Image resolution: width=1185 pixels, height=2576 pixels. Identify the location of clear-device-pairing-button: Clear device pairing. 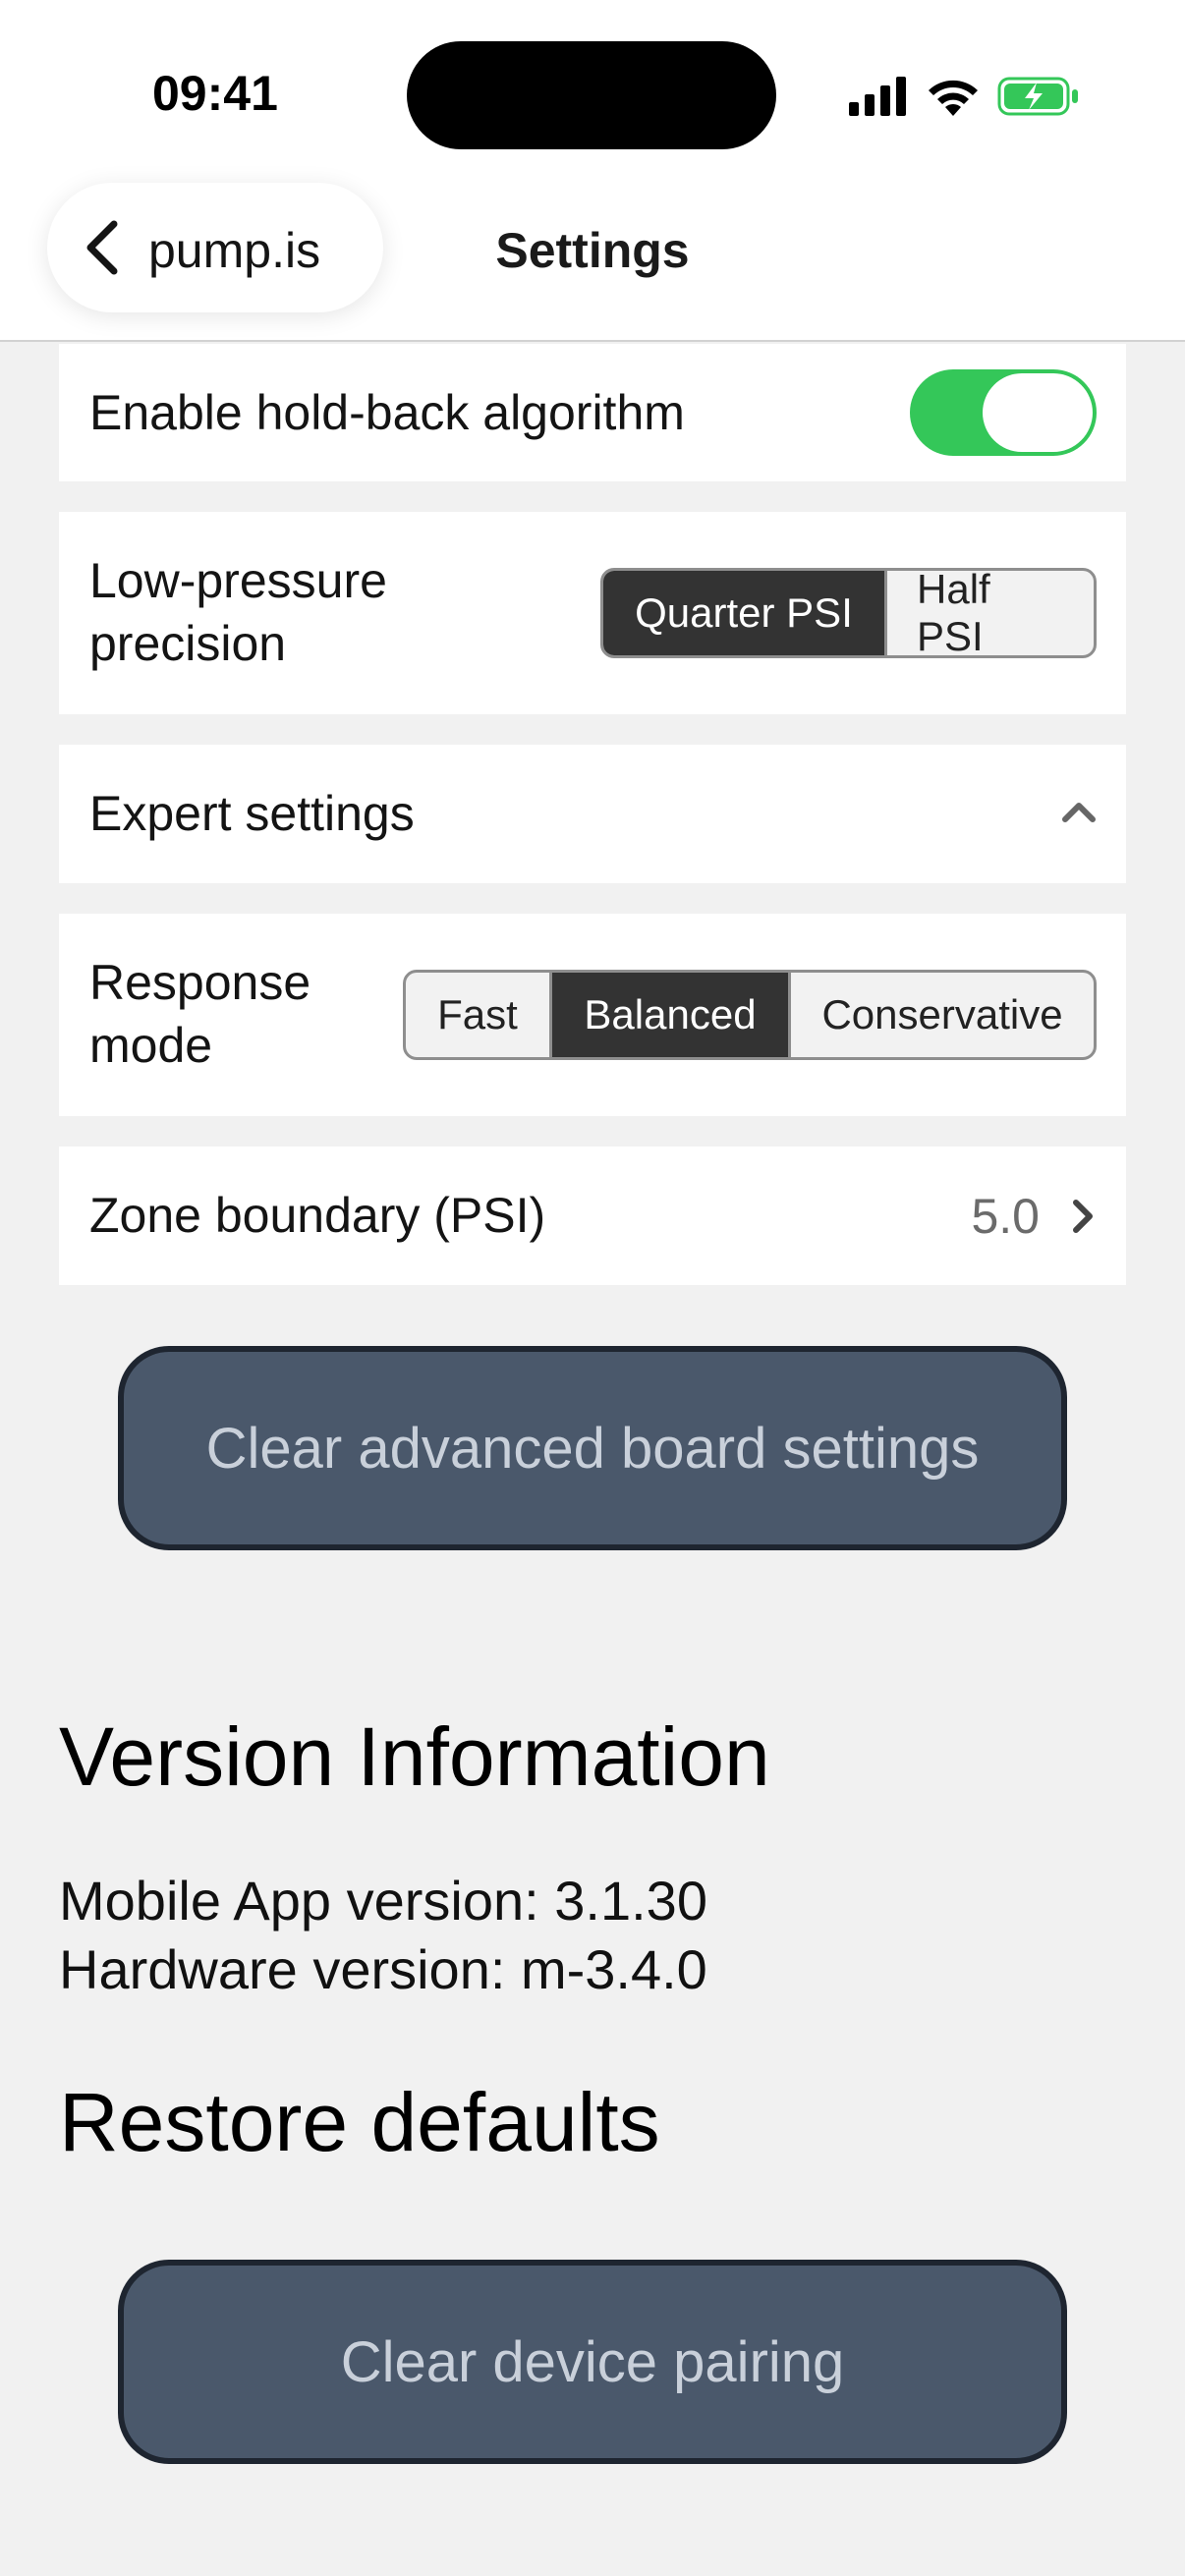
(592, 2362).